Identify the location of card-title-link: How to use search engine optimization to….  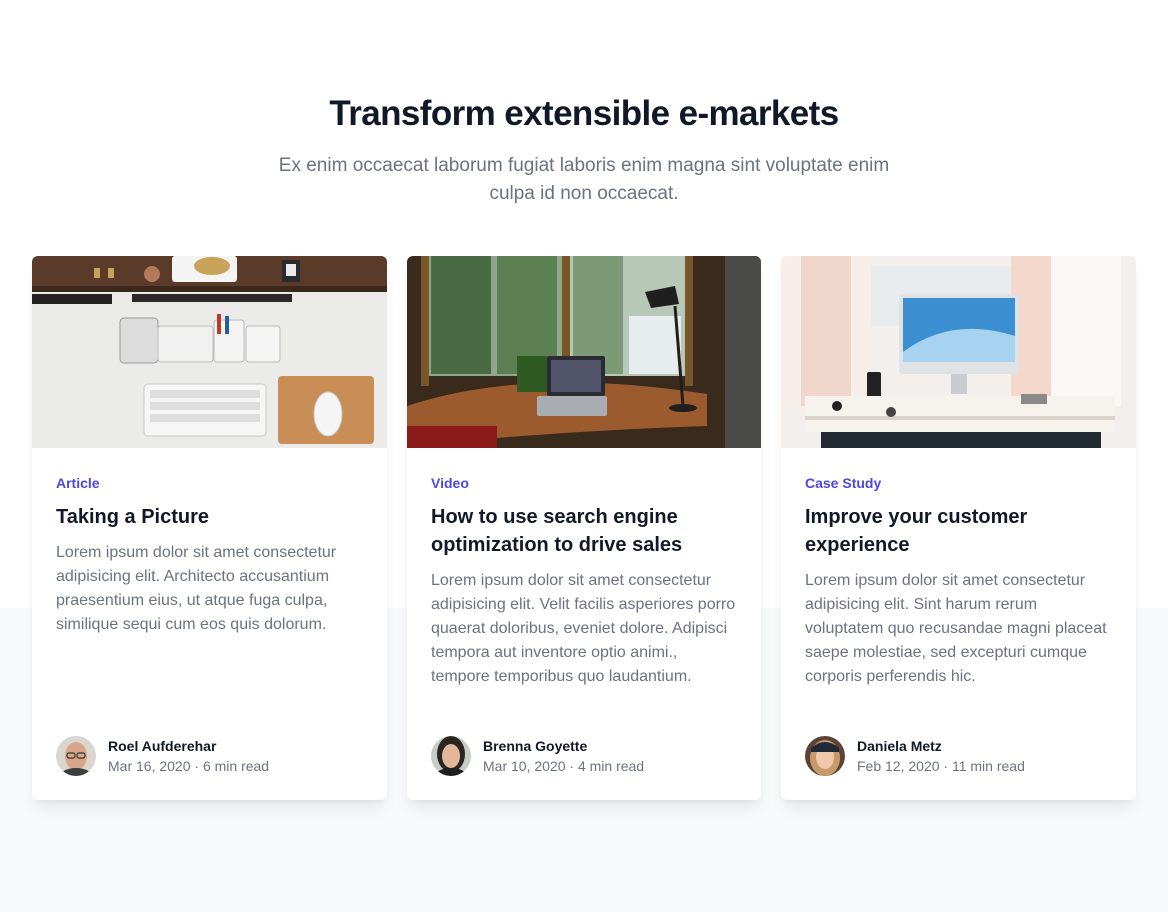
(584, 531).